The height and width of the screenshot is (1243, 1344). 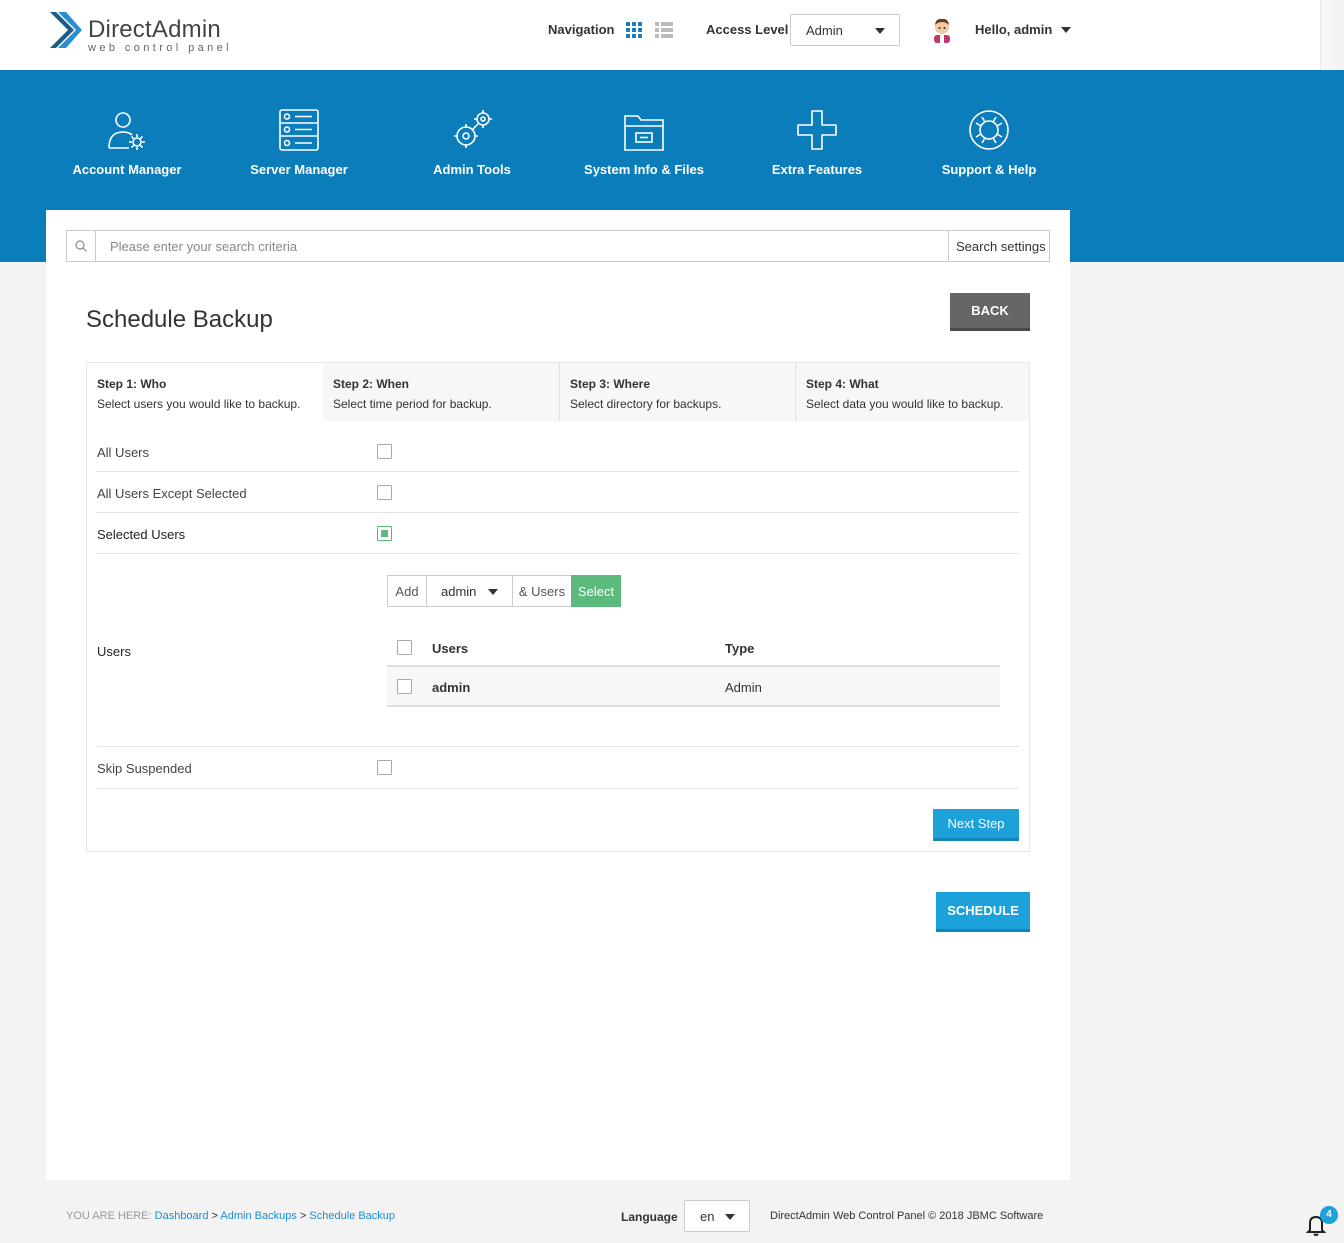 I want to click on menu-item-label: System Info & Files, so click(x=644, y=169).